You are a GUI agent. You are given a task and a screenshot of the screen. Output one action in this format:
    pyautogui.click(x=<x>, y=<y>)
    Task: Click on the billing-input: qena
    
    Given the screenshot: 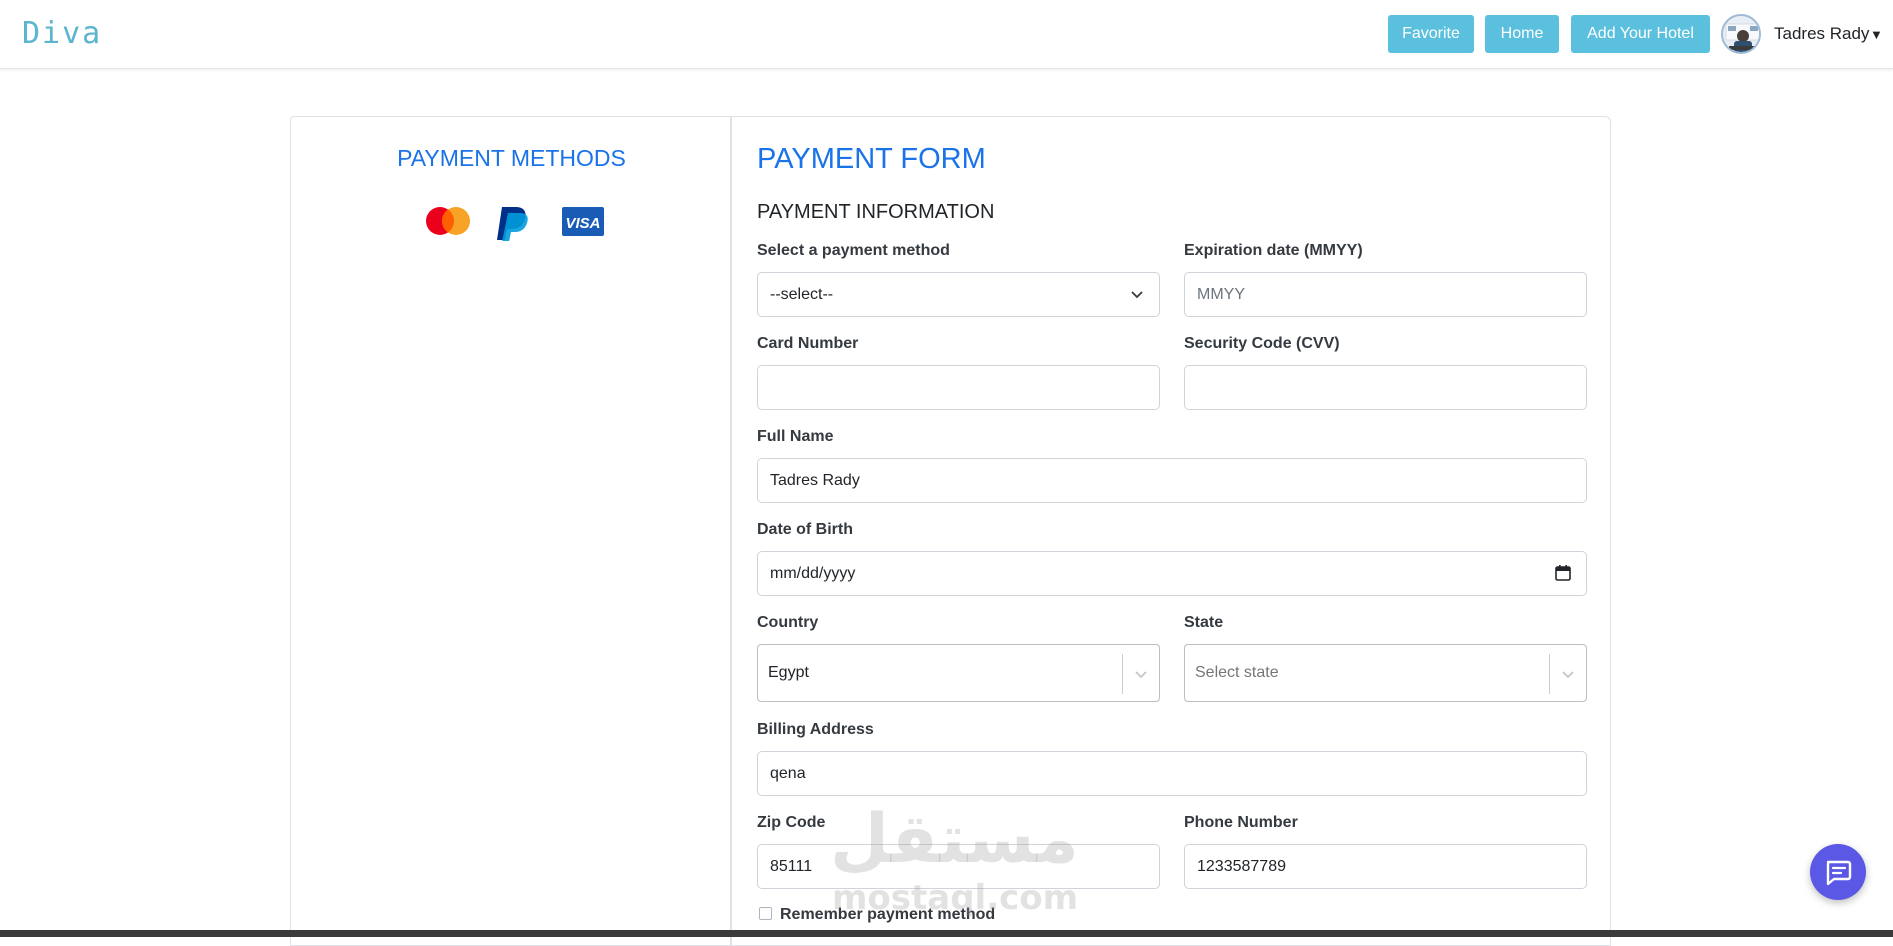 What is the action you would take?
    pyautogui.click(x=1172, y=773)
    